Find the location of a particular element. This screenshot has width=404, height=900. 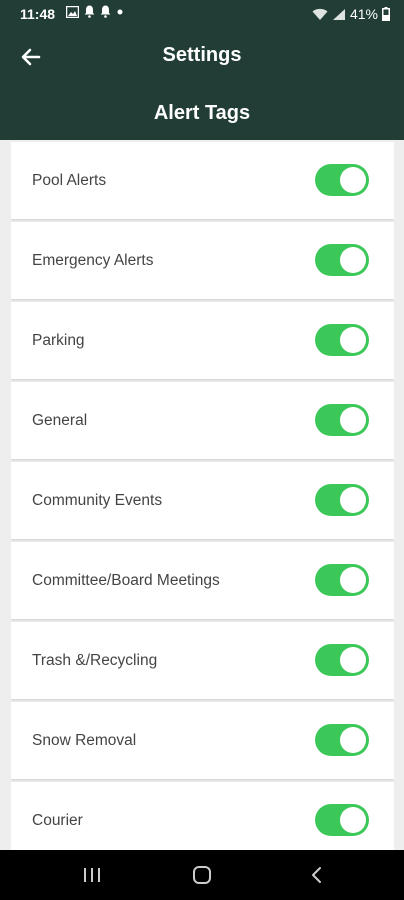

alert-tag-row: Committee/Board Meetings is located at coordinates (202, 580).